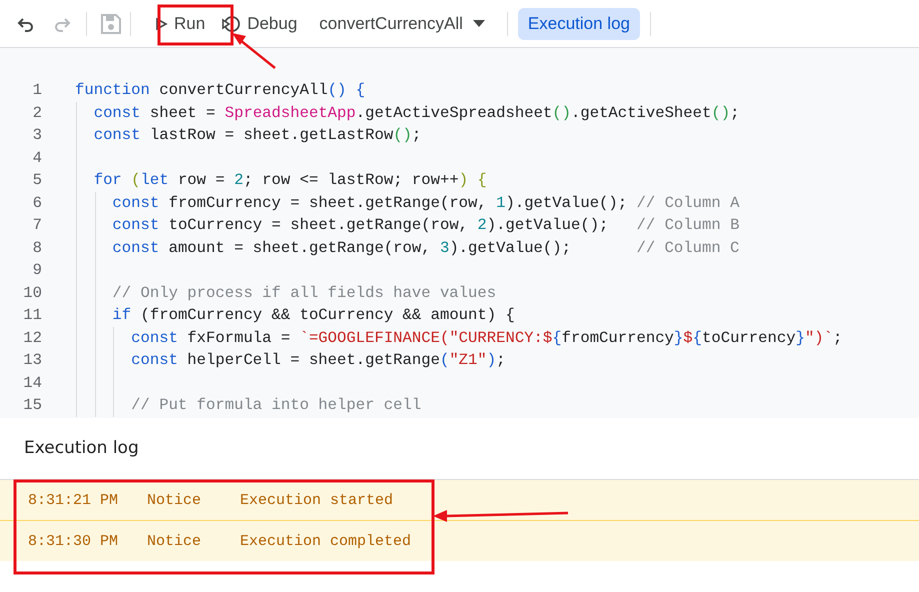  What do you see at coordinates (37, 113) in the screenshot?
I see `line-number: 2` at bounding box center [37, 113].